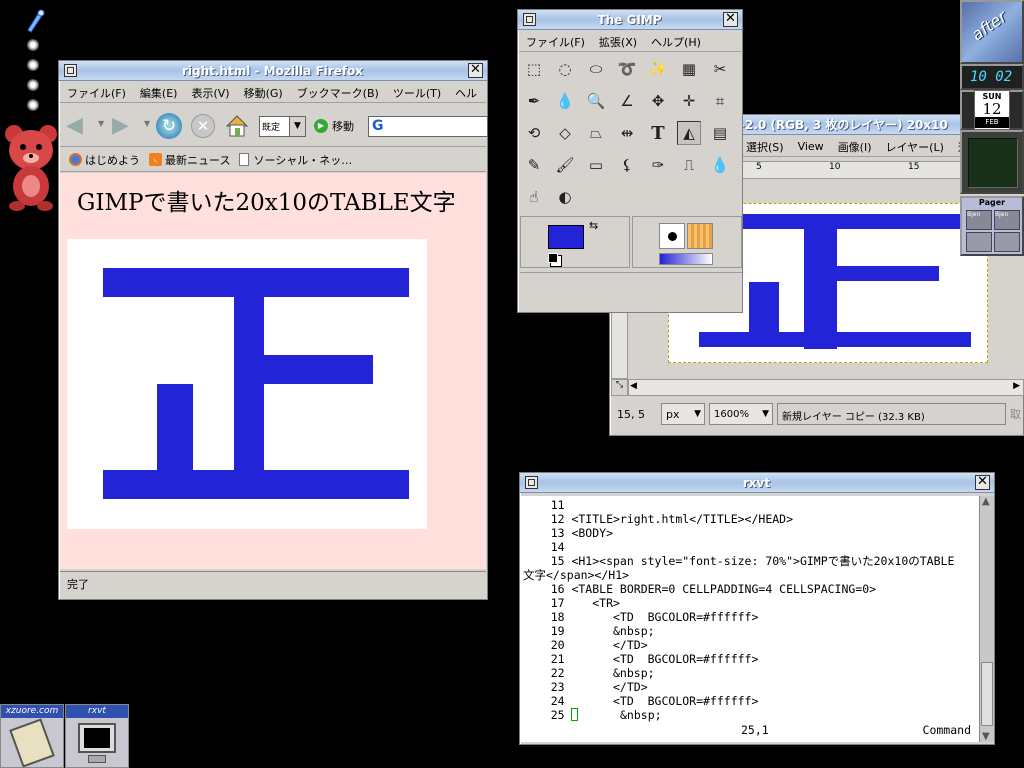 This screenshot has height=768, width=1024. I want to click on transform-icon: ⟲, so click(534, 133).